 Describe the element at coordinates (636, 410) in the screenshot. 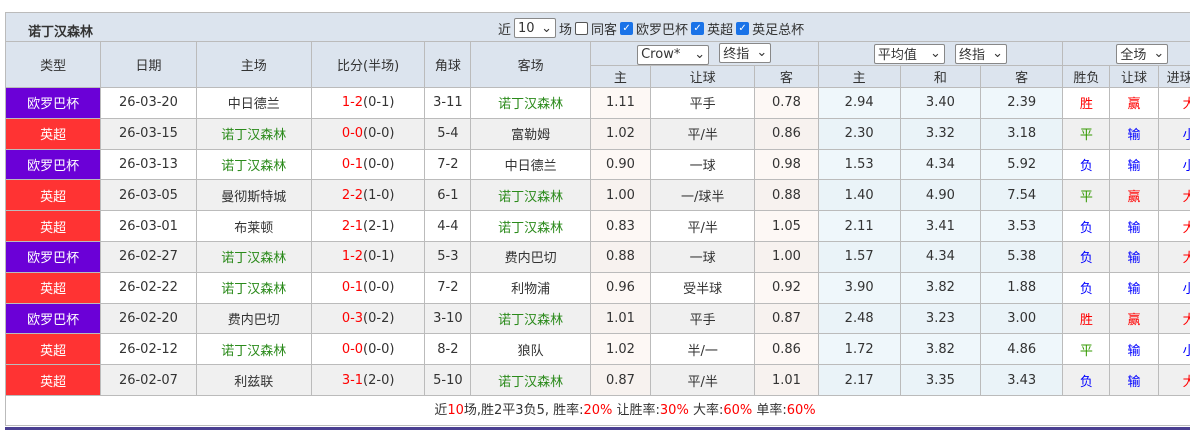

I see `summary-text: 让胜率:` at that location.